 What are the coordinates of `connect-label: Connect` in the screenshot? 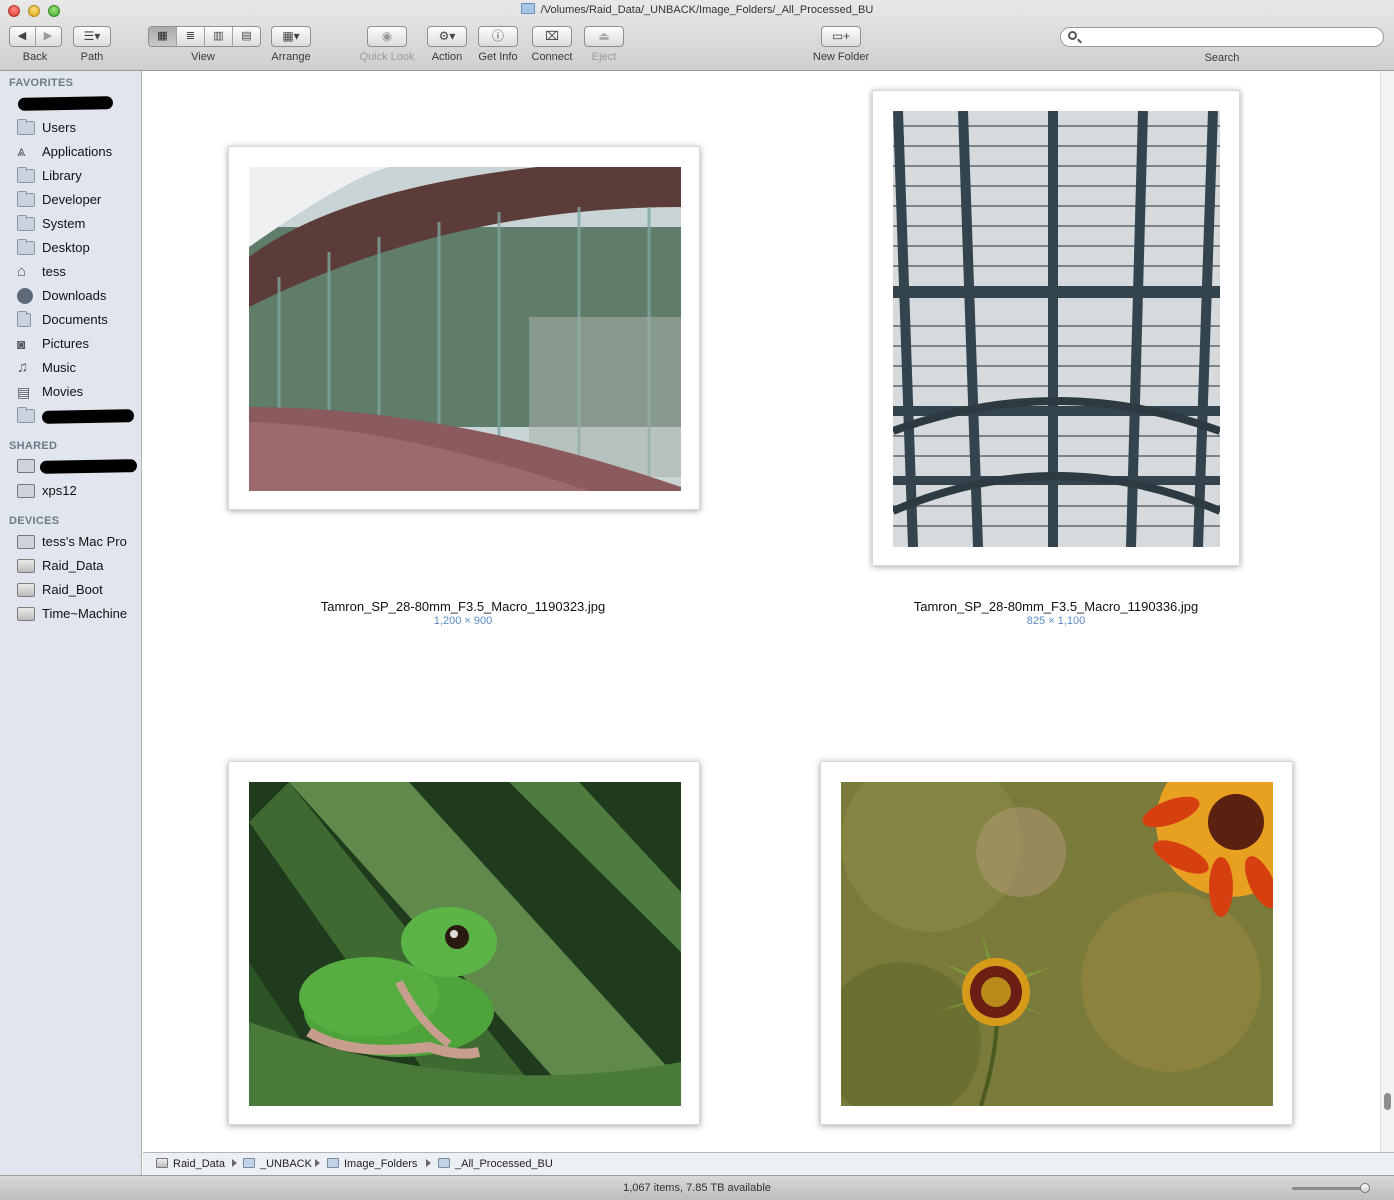 It's located at (552, 57).